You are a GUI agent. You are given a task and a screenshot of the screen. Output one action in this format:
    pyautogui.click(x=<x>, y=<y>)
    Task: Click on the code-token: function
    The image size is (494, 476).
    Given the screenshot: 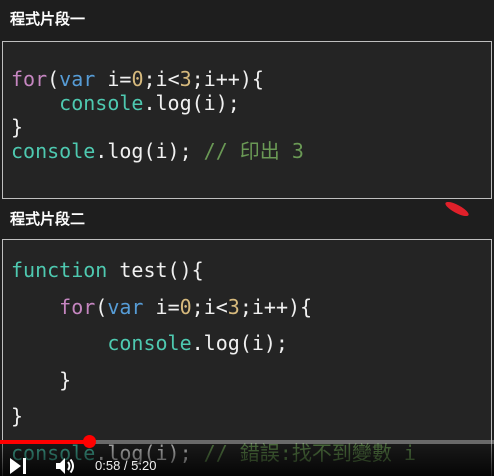 What is the action you would take?
    pyautogui.click(x=59, y=270)
    